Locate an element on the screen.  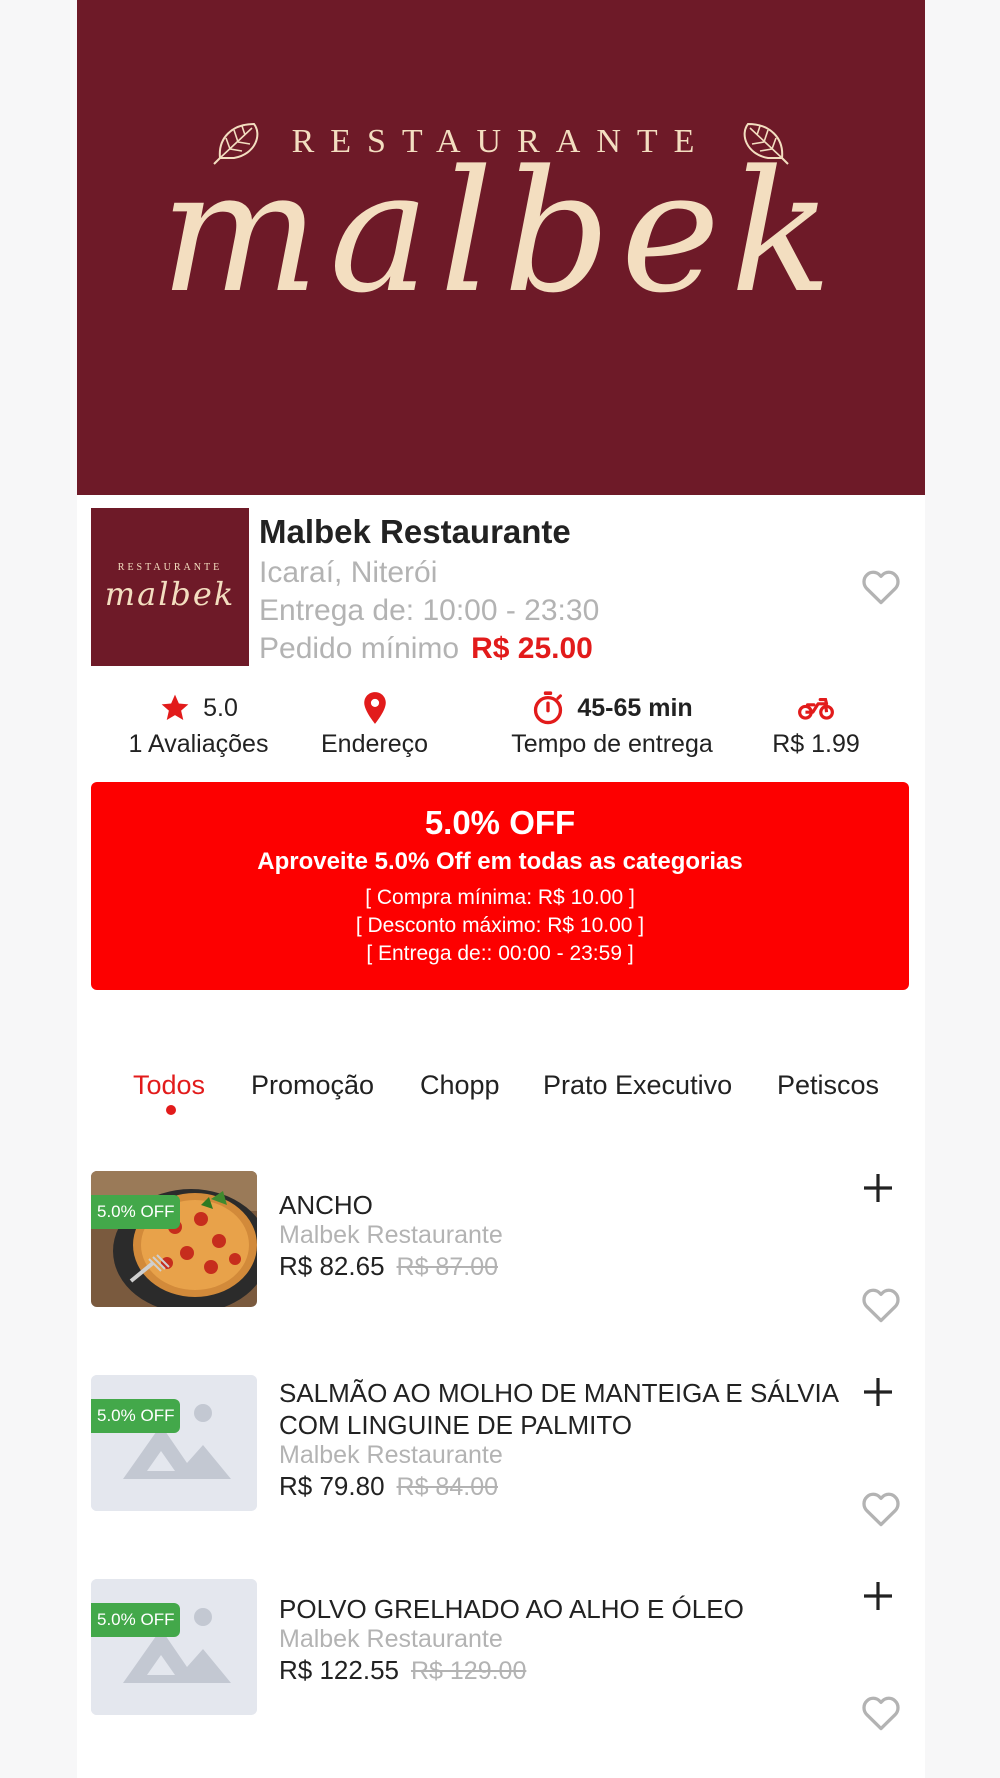
tab-prato-executivo: Prato Executivo is located at coordinates (637, 1085).